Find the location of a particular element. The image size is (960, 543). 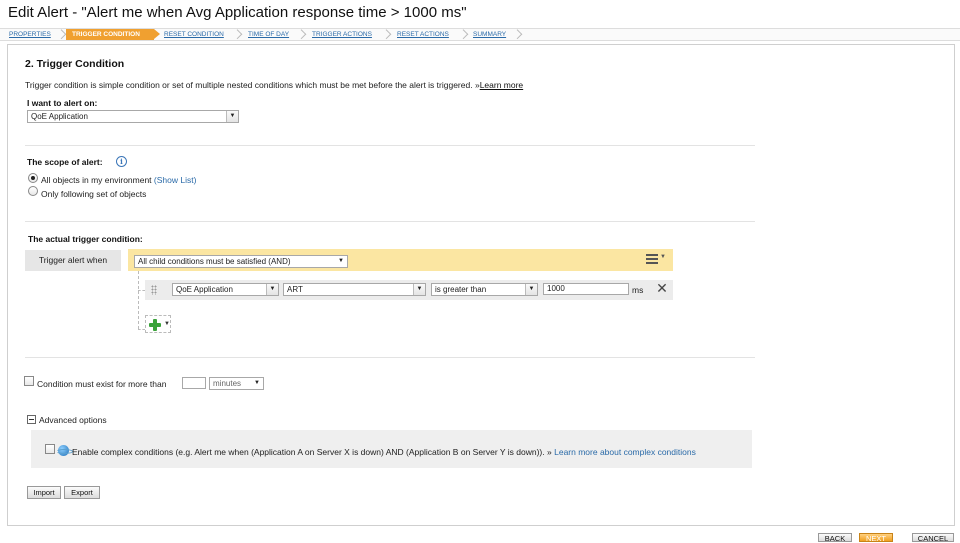

trigger-label: The actual trigger condition: is located at coordinates (85, 239).